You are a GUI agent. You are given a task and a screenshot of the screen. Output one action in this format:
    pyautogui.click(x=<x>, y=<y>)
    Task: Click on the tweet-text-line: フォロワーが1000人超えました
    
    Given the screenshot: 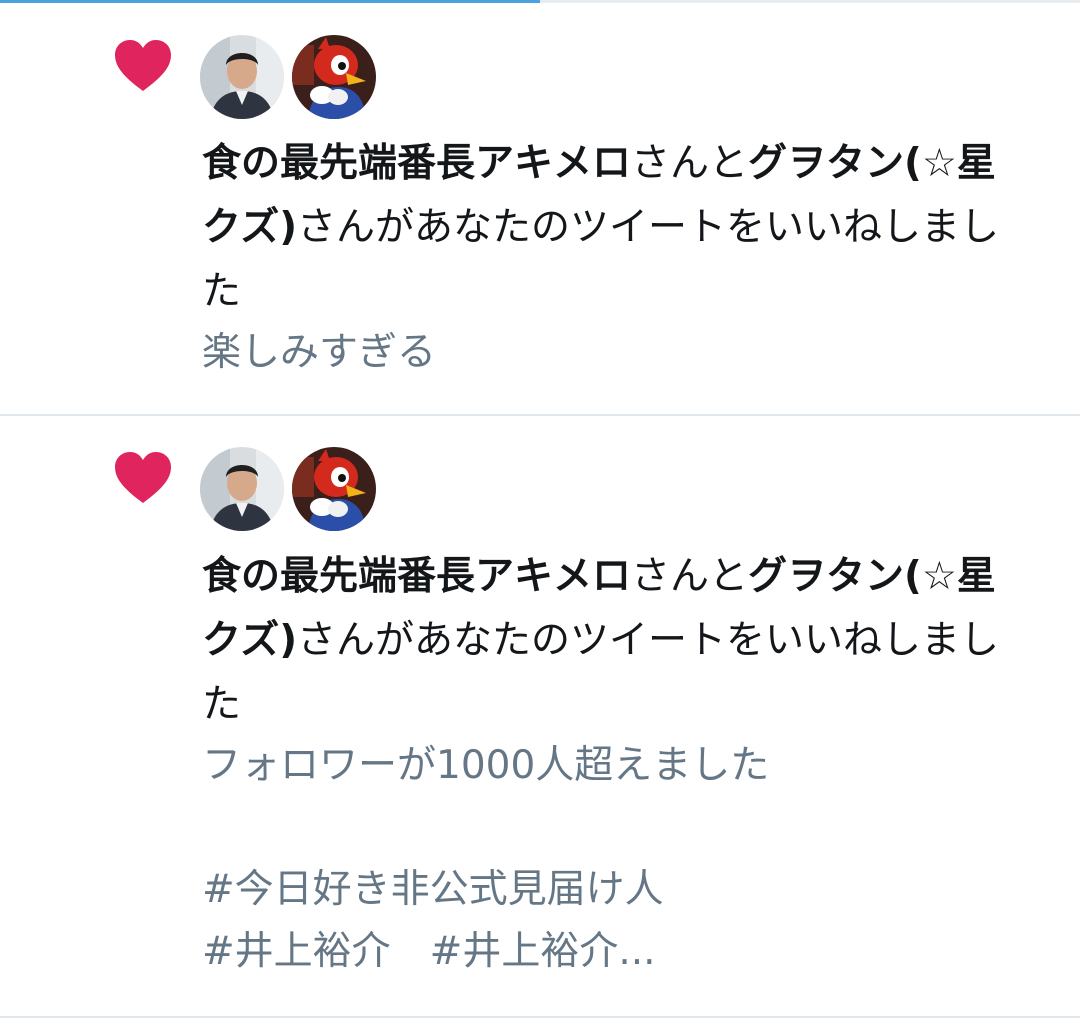 What is the action you would take?
    pyautogui.click(x=486, y=765)
    